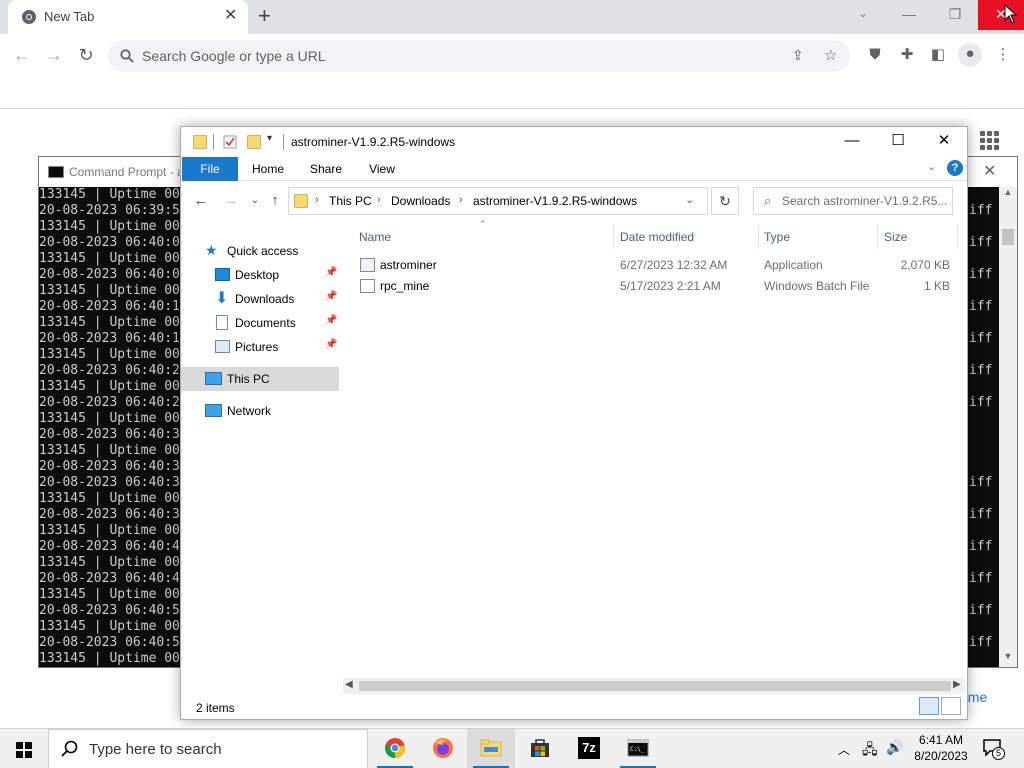 The image size is (1024, 768). What do you see at coordinates (574, 142) in the screenshot?
I see `explorer-titlebar: ▾ astrominer-V1.9.2.R5-windows — ☐ ✕` at bounding box center [574, 142].